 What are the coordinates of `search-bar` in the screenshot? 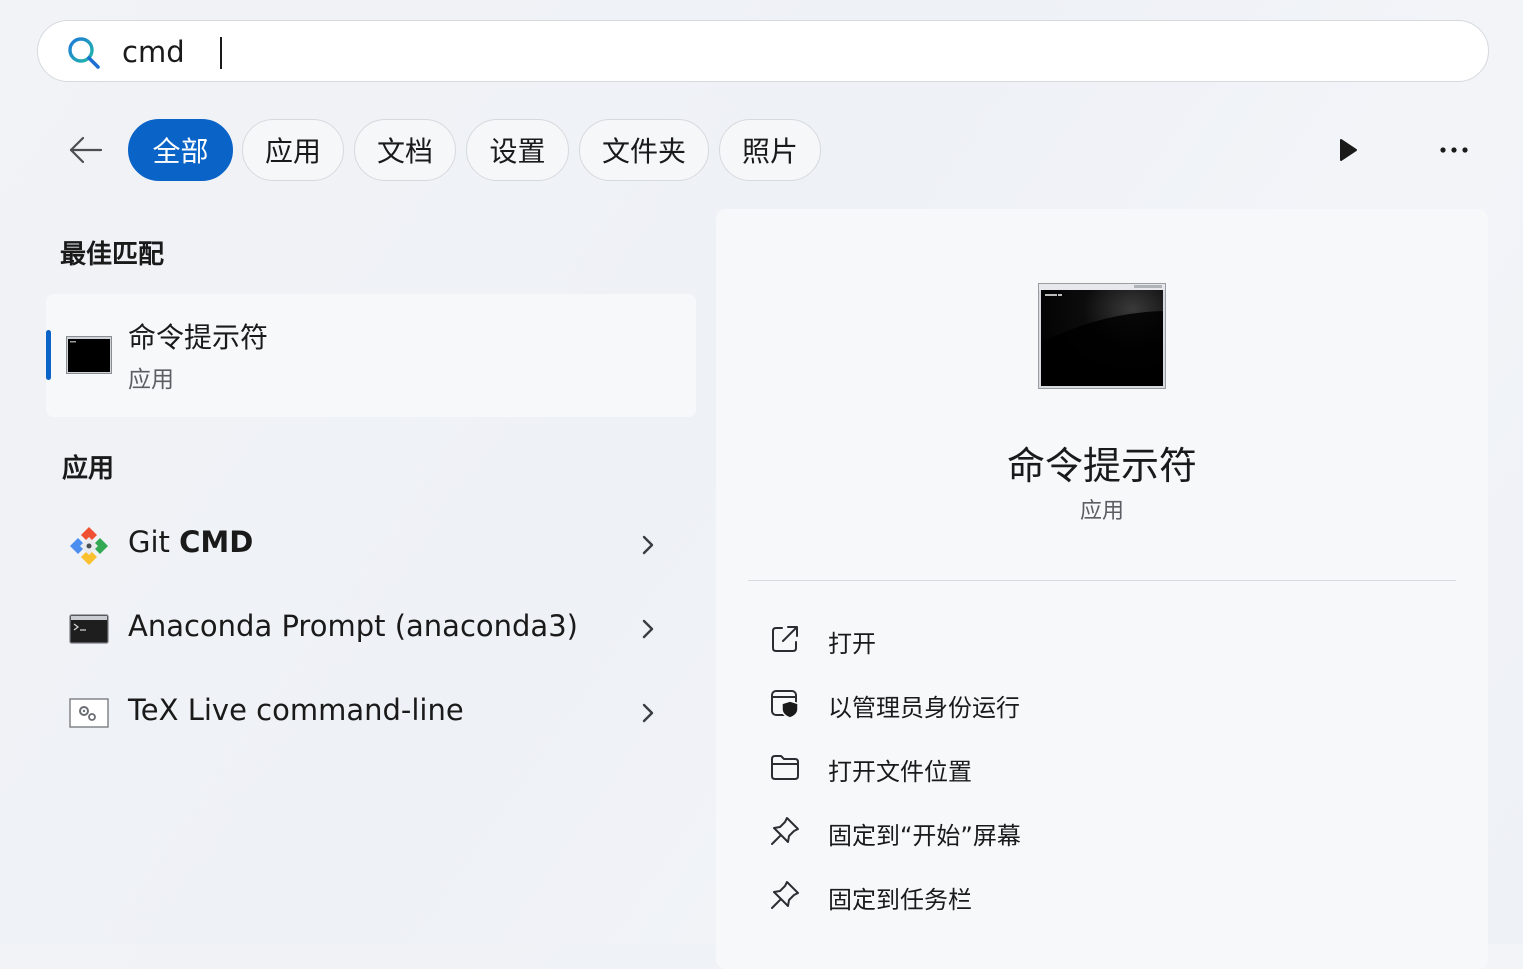 It's located at (763, 51).